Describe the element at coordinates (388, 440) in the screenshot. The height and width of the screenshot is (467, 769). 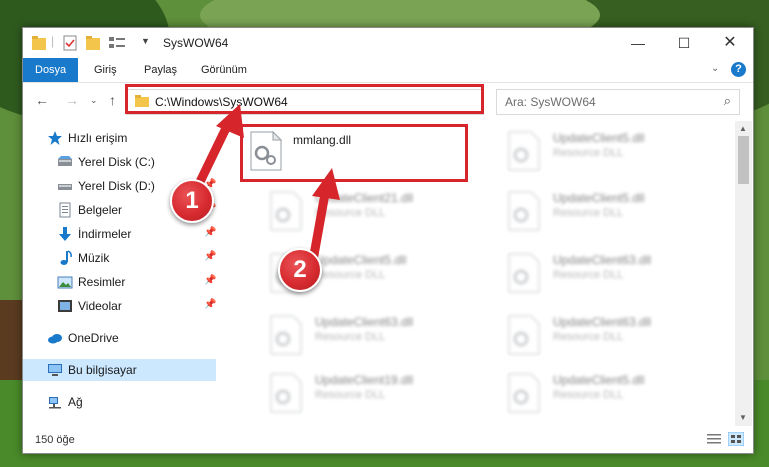
I see `status-bar: 150 öğe` at that location.